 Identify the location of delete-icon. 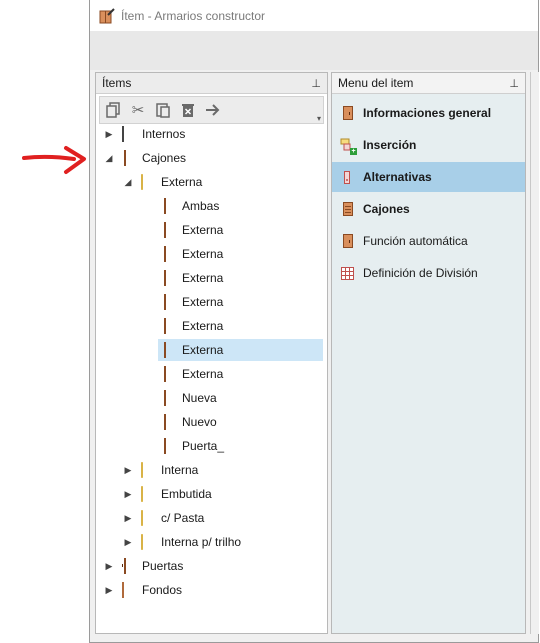
(188, 110).